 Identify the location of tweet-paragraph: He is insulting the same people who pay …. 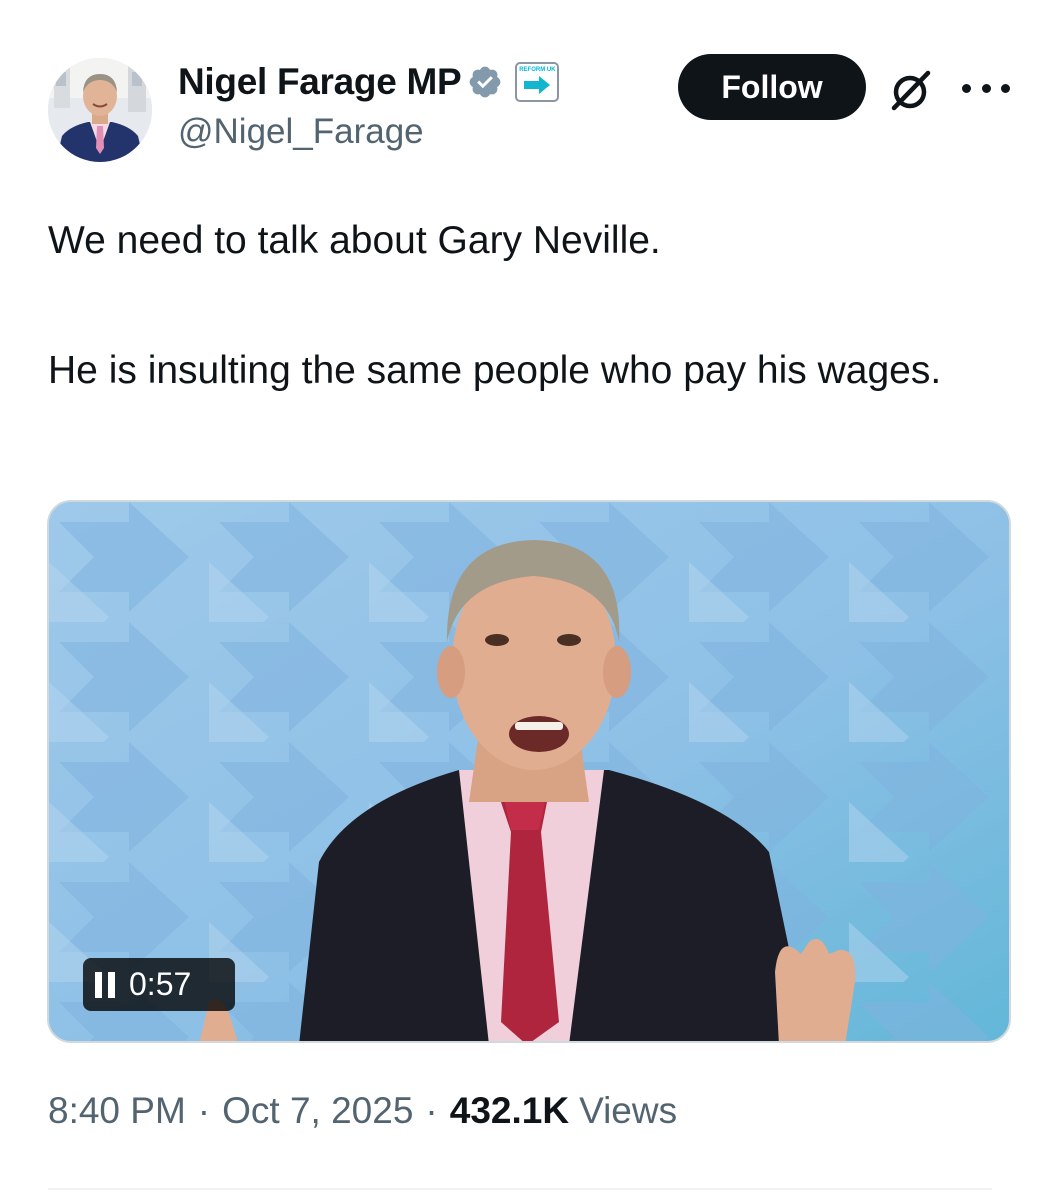
(495, 370).